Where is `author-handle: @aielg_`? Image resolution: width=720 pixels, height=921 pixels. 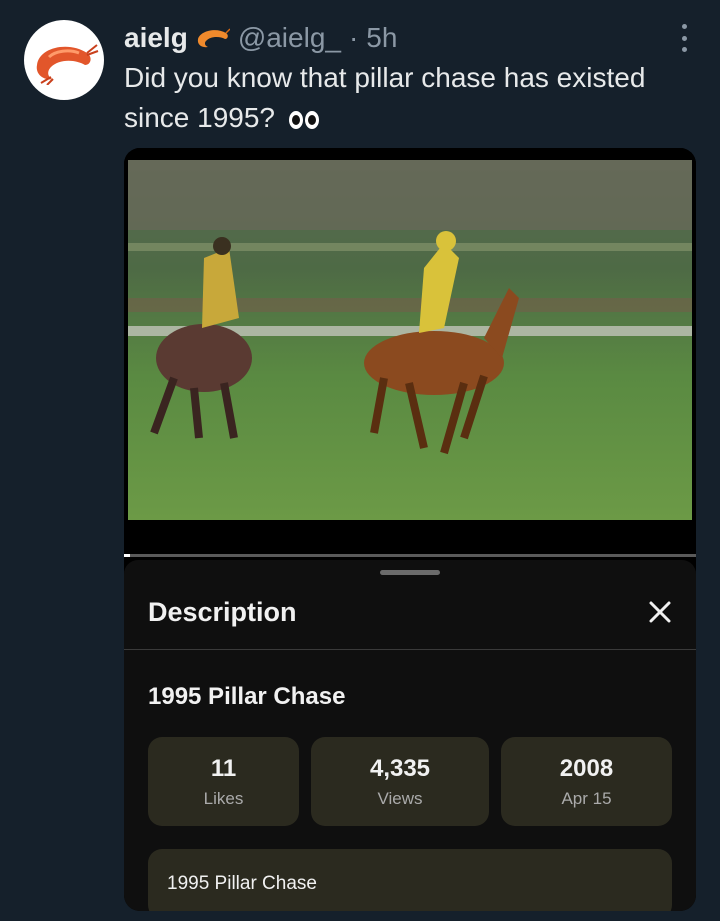 author-handle: @aielg_ is located at coordinates (289, 38).